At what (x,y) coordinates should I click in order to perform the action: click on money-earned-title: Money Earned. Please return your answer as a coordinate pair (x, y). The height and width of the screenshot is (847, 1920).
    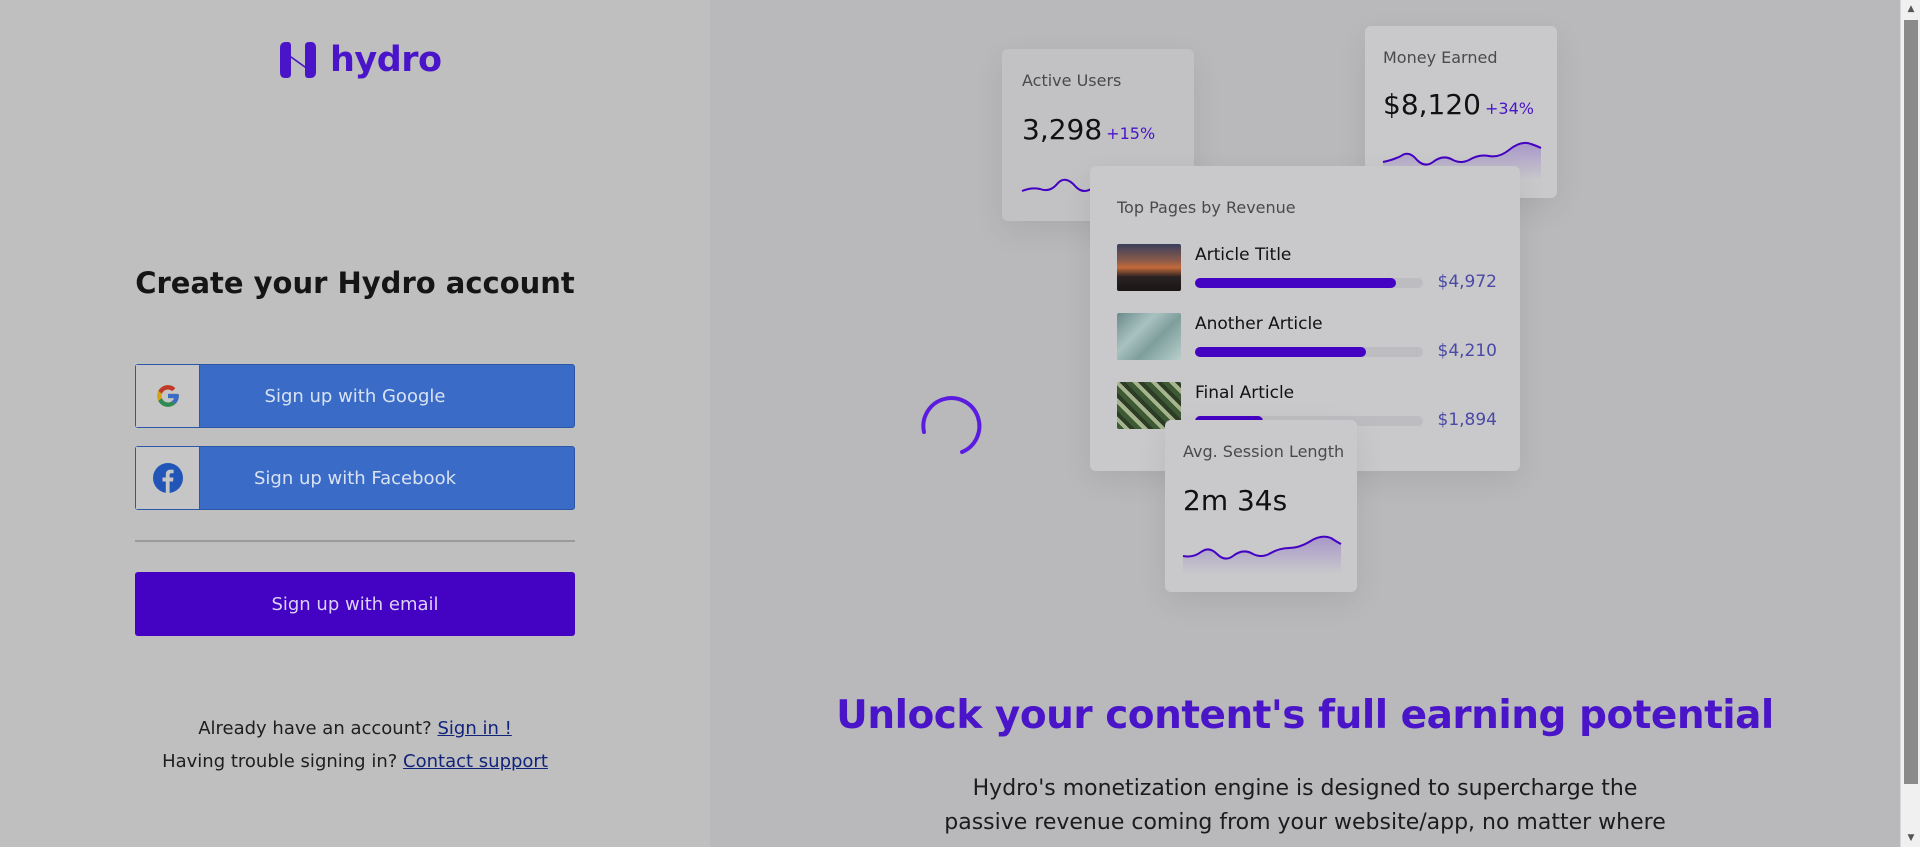
    Looking at the image, I should click on (1440, 57).